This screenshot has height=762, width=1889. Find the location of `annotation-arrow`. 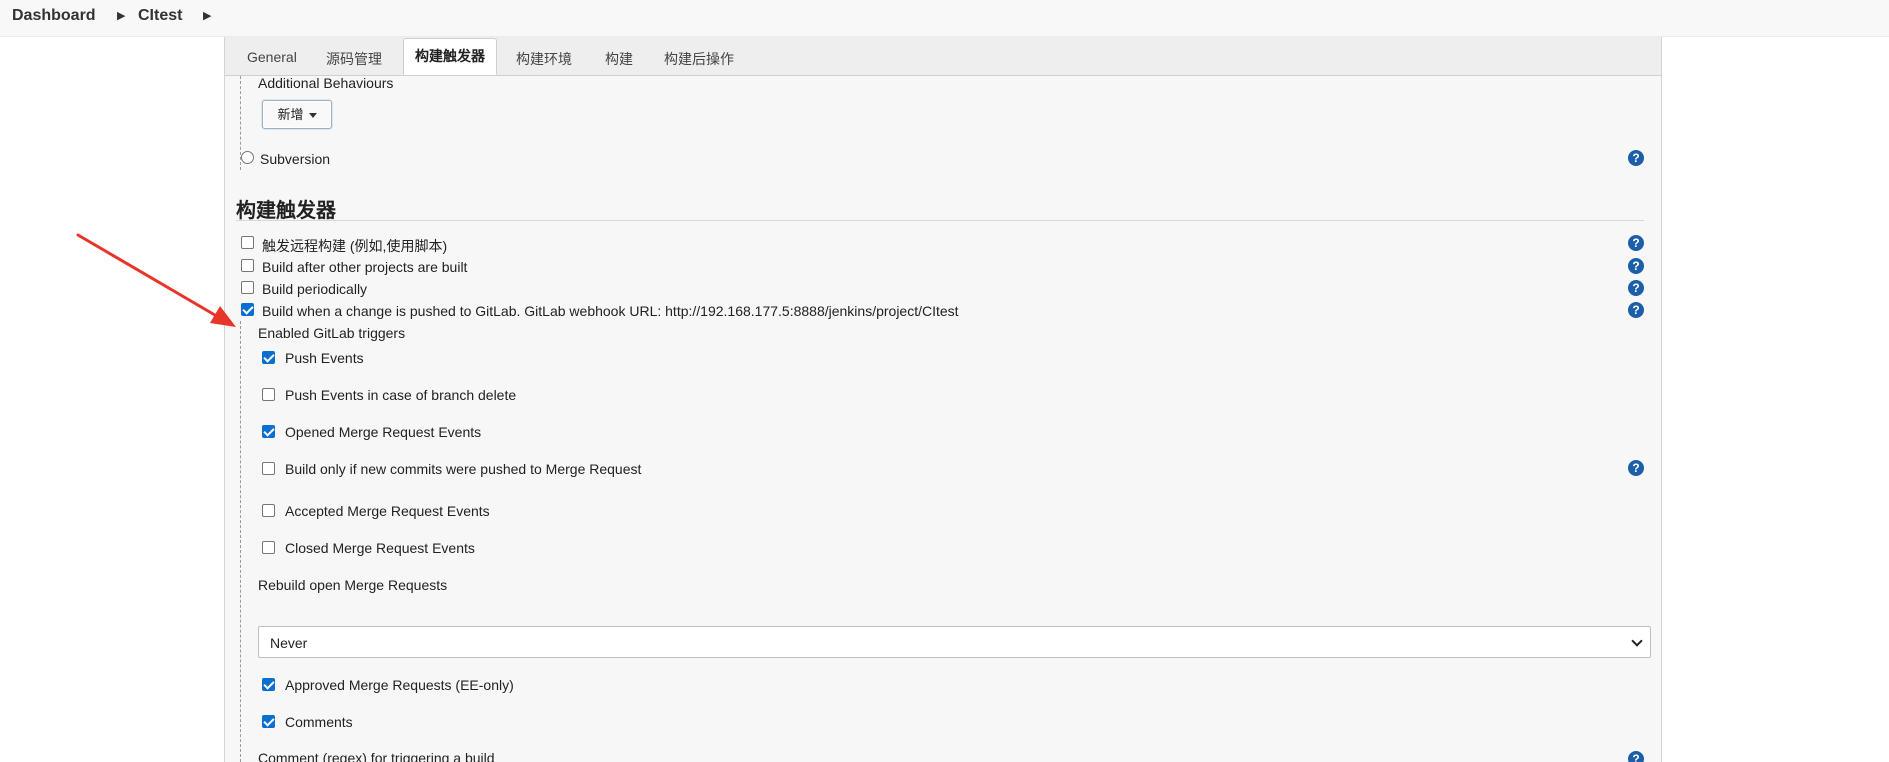

annotation-arrow is located at coordinates (156, 280).